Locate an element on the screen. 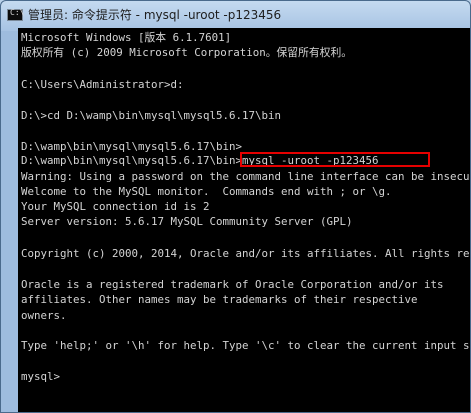 The height and width of the screenshot is (413, 471). window-title: 管理员: 命令提示符 - mysql -uroot -p123456 is located at coordinates (155, 15).